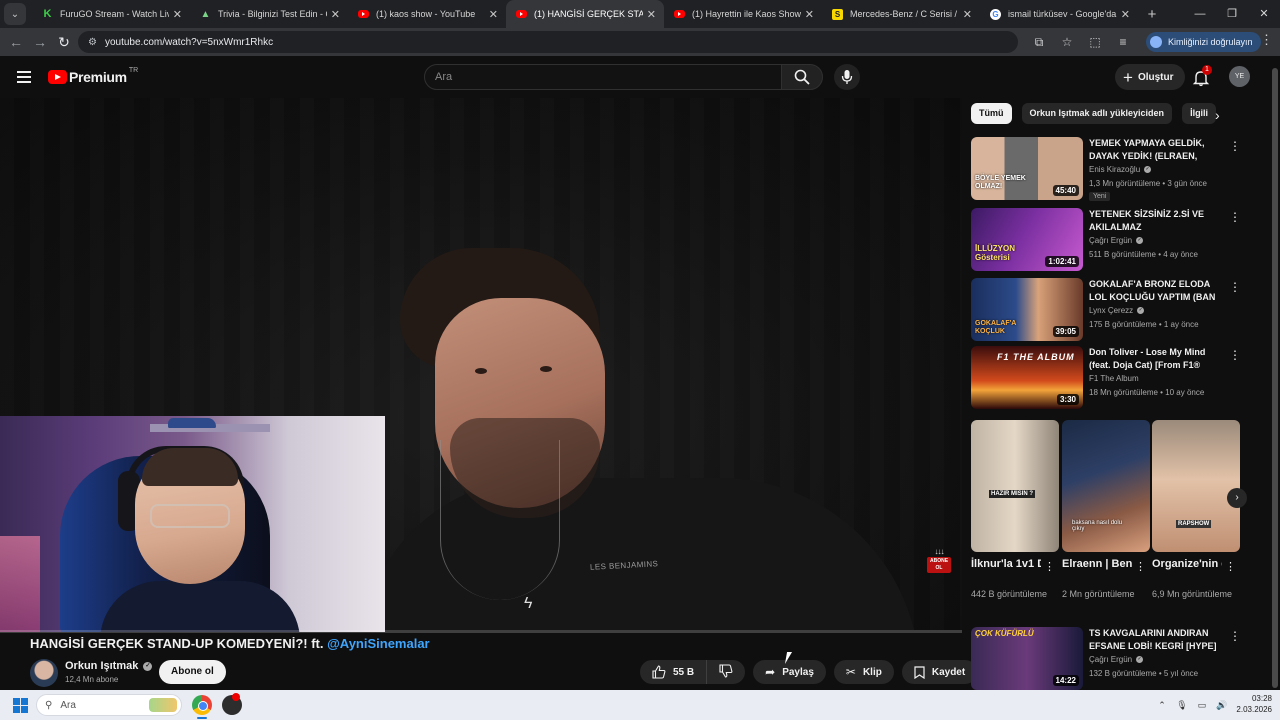  What do you see at coordinates (901, 14) in the screenshot?
I see `browser-tab: S Mercedes-Benz / C Serisi / C 200 ✕` at bounding box center [901, 14].